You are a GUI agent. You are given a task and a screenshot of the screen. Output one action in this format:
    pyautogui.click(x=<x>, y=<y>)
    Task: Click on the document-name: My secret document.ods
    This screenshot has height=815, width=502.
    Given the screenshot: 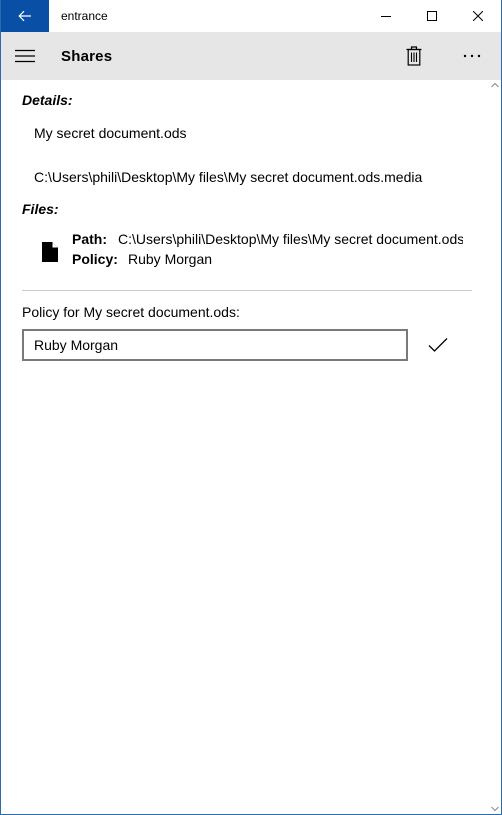 What is the action you would take?
    pyautogui.click(x=110, y=133)
    